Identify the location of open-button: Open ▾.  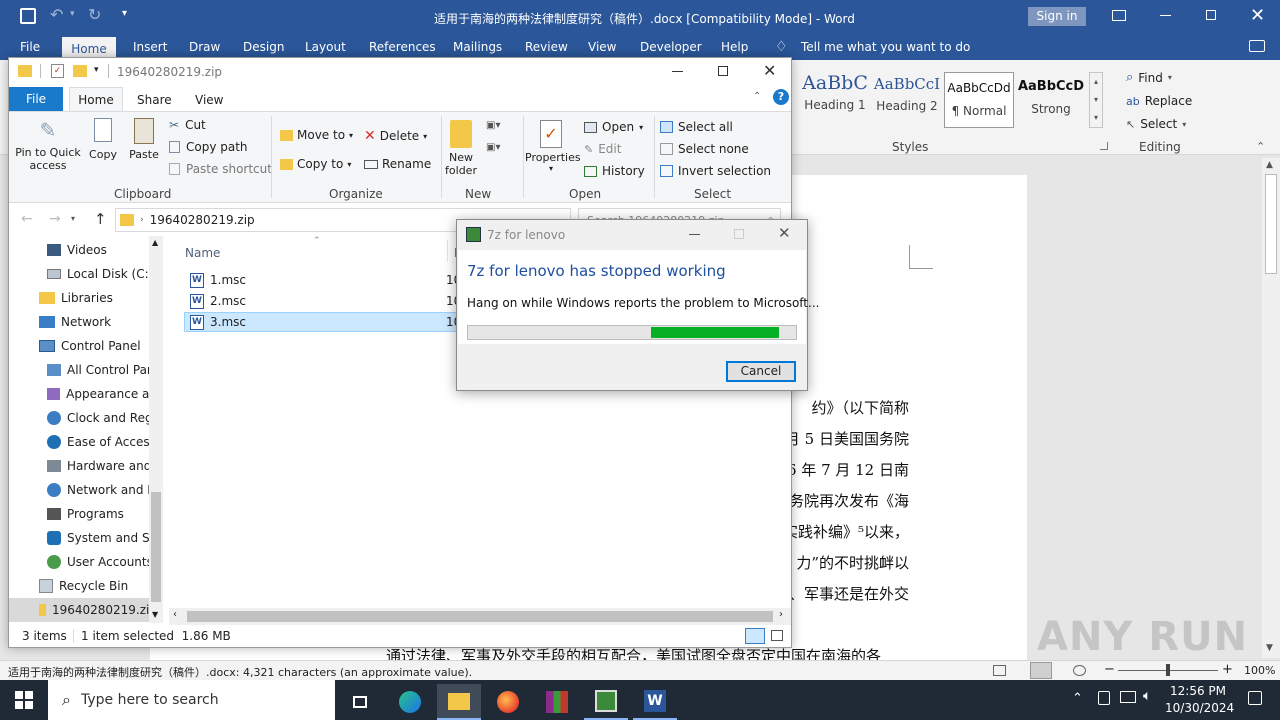
(613, 127).